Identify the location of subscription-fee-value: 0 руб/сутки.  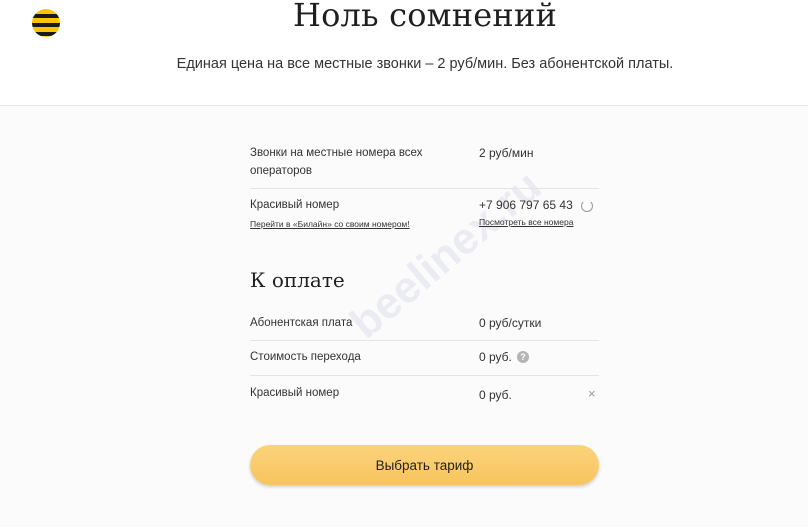
(510, 323).